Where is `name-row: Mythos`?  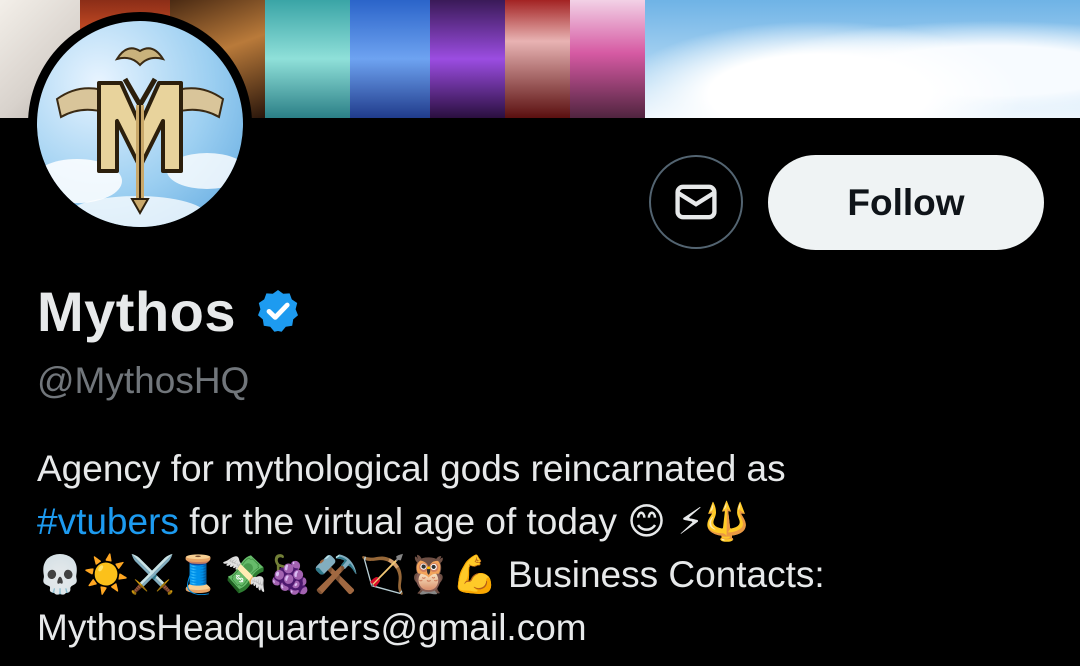
name-row: Mythos is located at coordinates (169, 311).